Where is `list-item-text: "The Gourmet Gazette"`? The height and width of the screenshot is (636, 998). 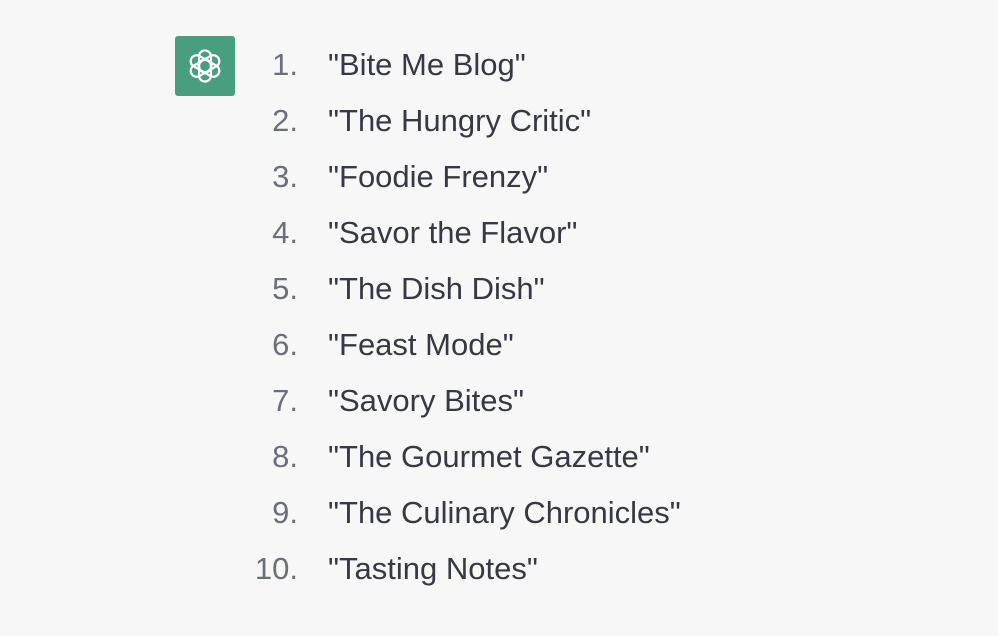 list-item-text: "The Gourmet Gazette" is located at coordinates (489, 456).